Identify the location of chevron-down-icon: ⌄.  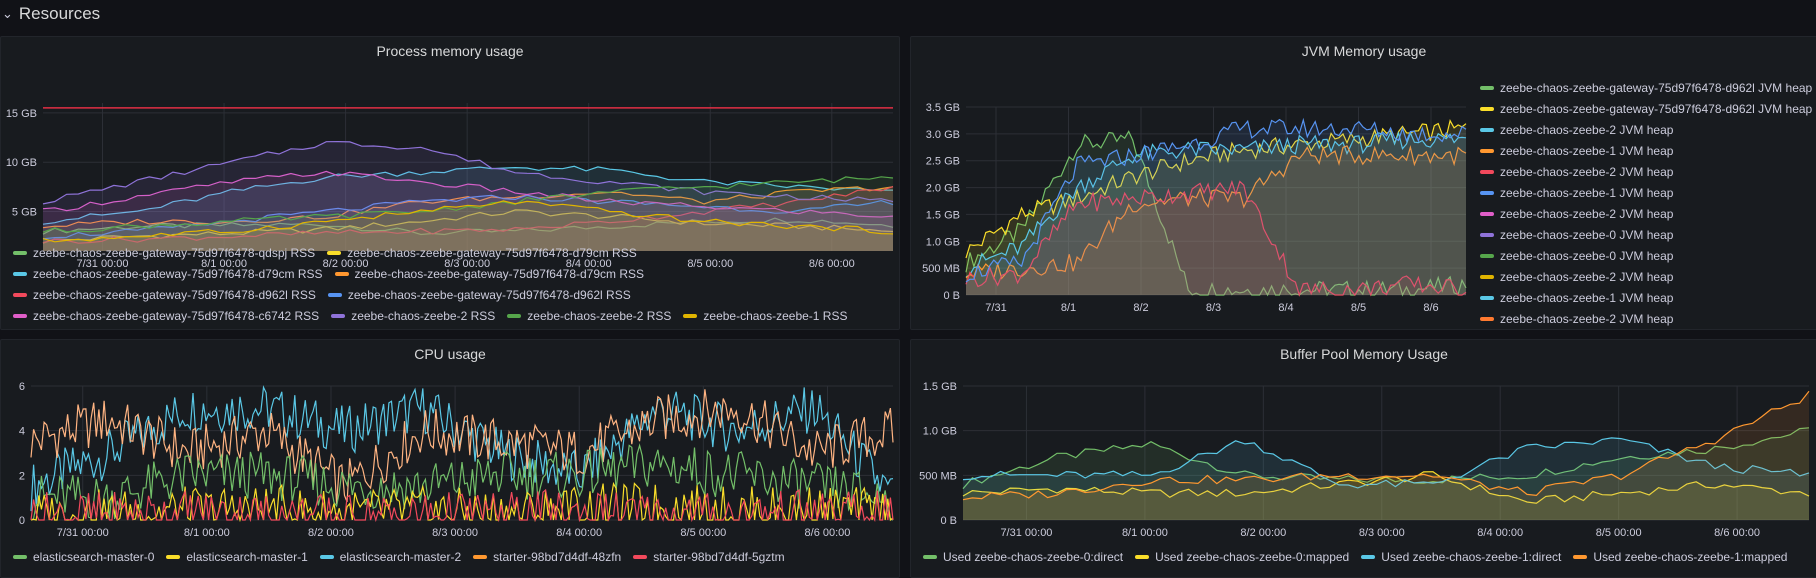
(7, 14).